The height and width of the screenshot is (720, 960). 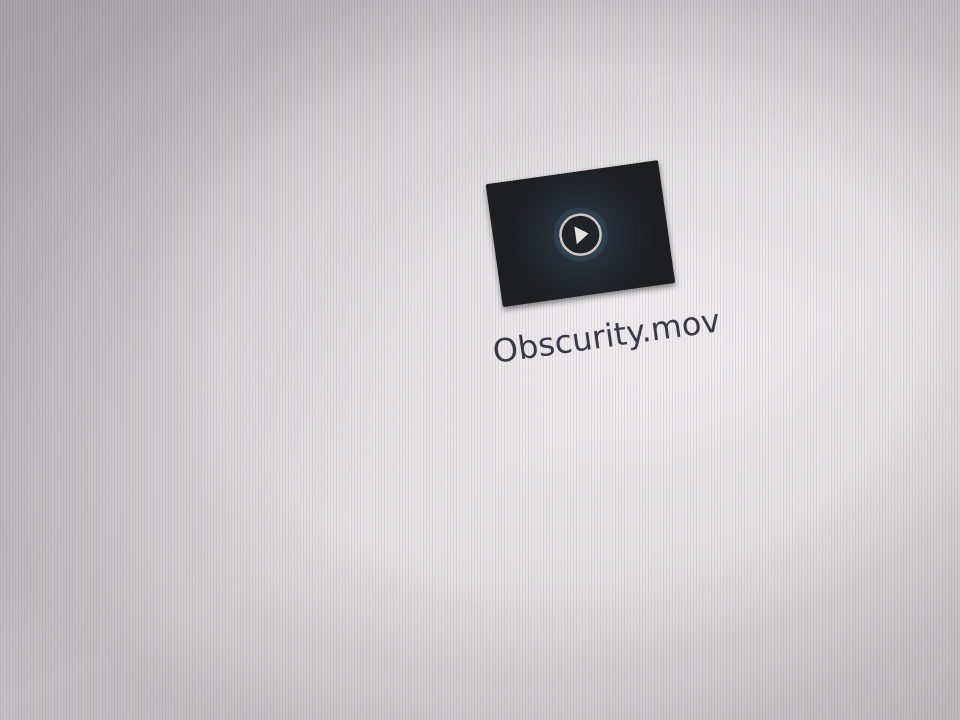 I want to click on video-file-icon, so click(x=580, y=234).